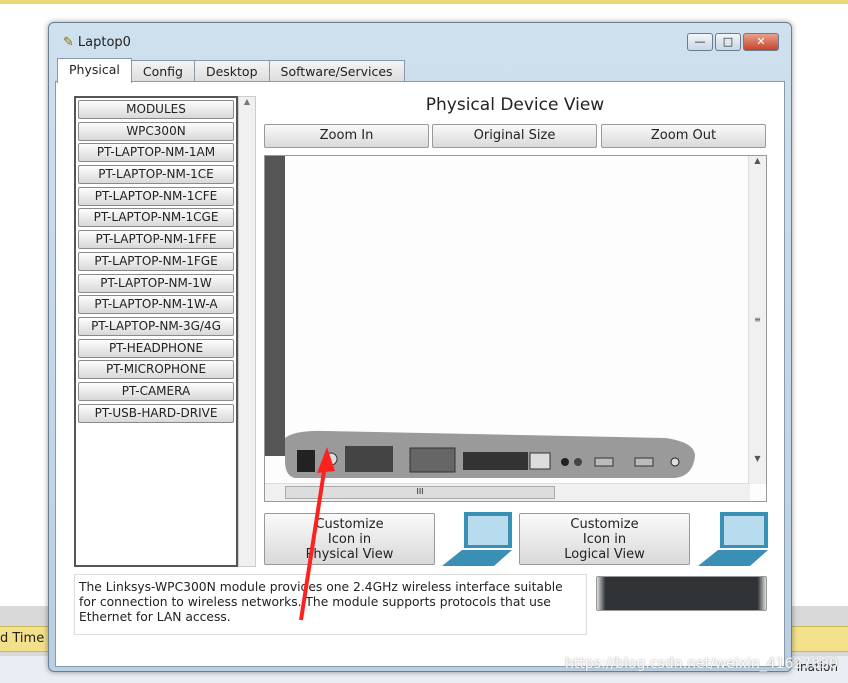 The height and width of the screenshot is (683, 848). What do you see at coordinates (336, 71) in the screenshot?
I see `tab-software-services: Software/Services` at bounding box center [336, 71].